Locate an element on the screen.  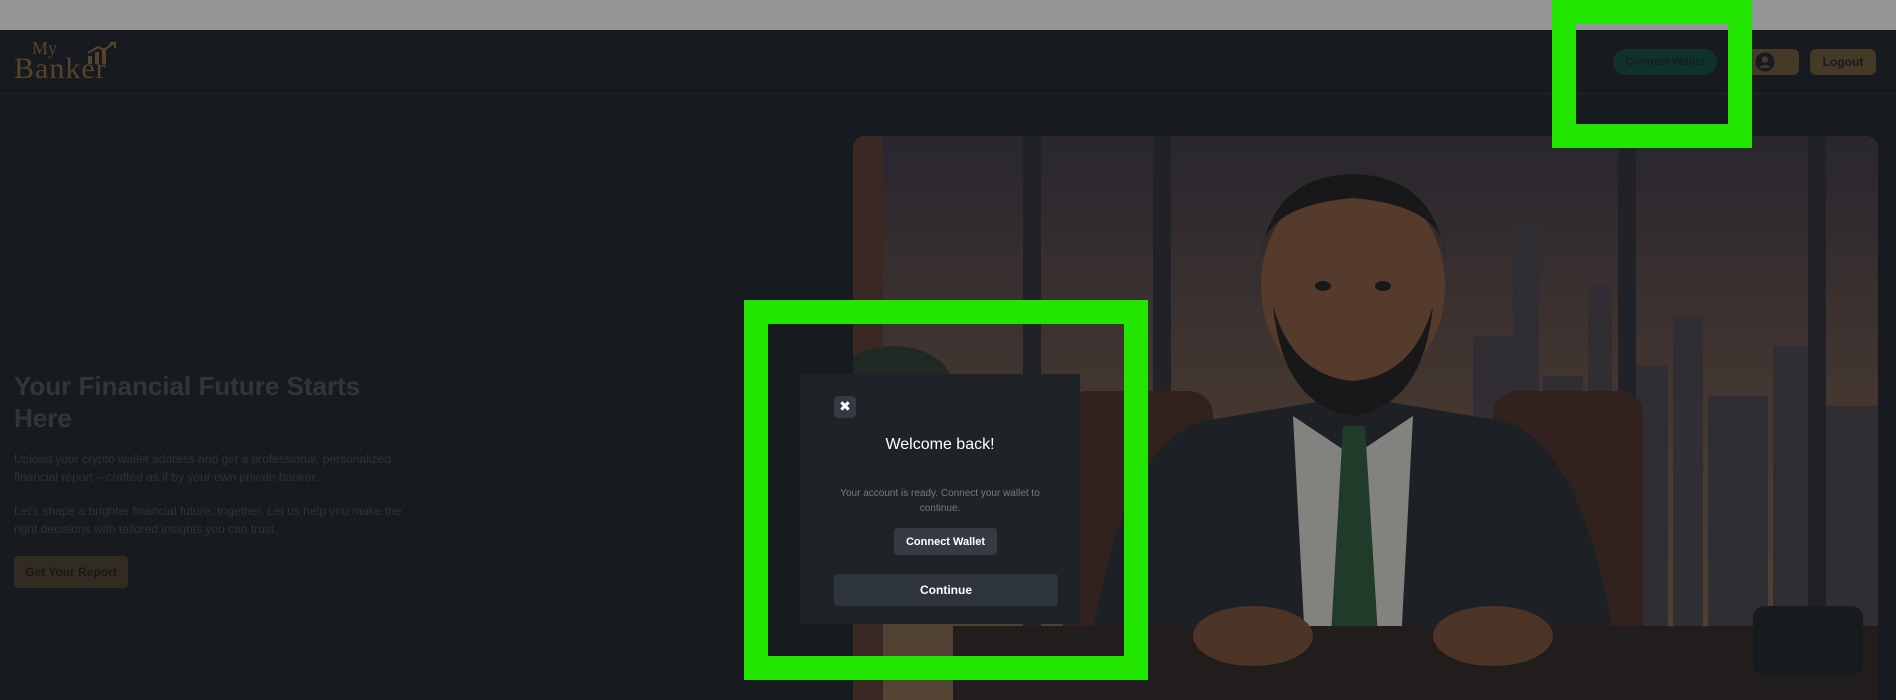
modal-connect-wallet-button: Connect Wallet is located at coordinates (945, 541).